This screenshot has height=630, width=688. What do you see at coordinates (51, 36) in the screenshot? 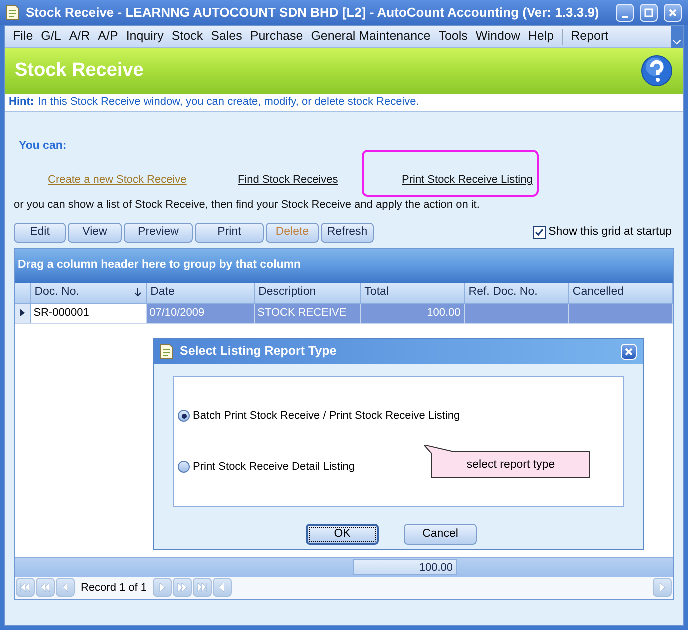
I see `menu-item: G/L` at bounding box center [51, 36].